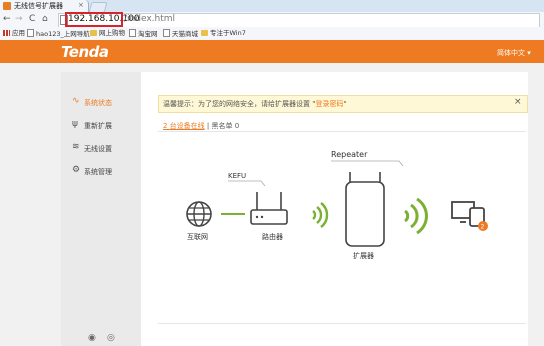 The width and height of the screenshot is (544, 346). Describe the element at coordinates (76, 147) in the screenshot. I see `wifi-icon: ≋` at that location.